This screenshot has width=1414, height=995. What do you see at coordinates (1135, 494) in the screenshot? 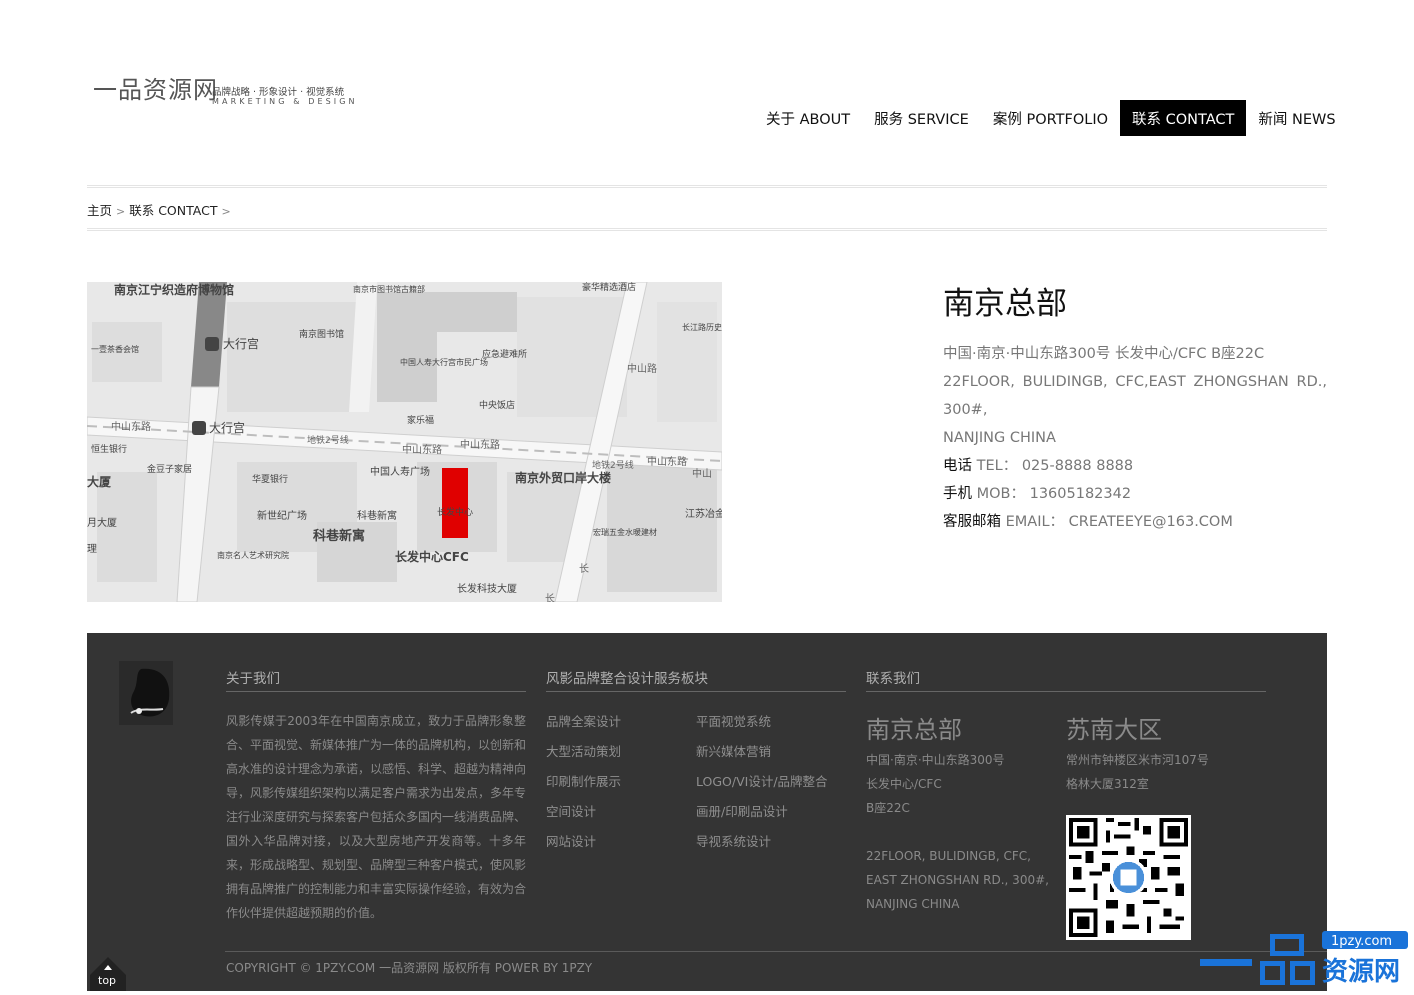
I see `hq-mob: 手机 MOB： 13605182342` at bounding box center [1135, 494].